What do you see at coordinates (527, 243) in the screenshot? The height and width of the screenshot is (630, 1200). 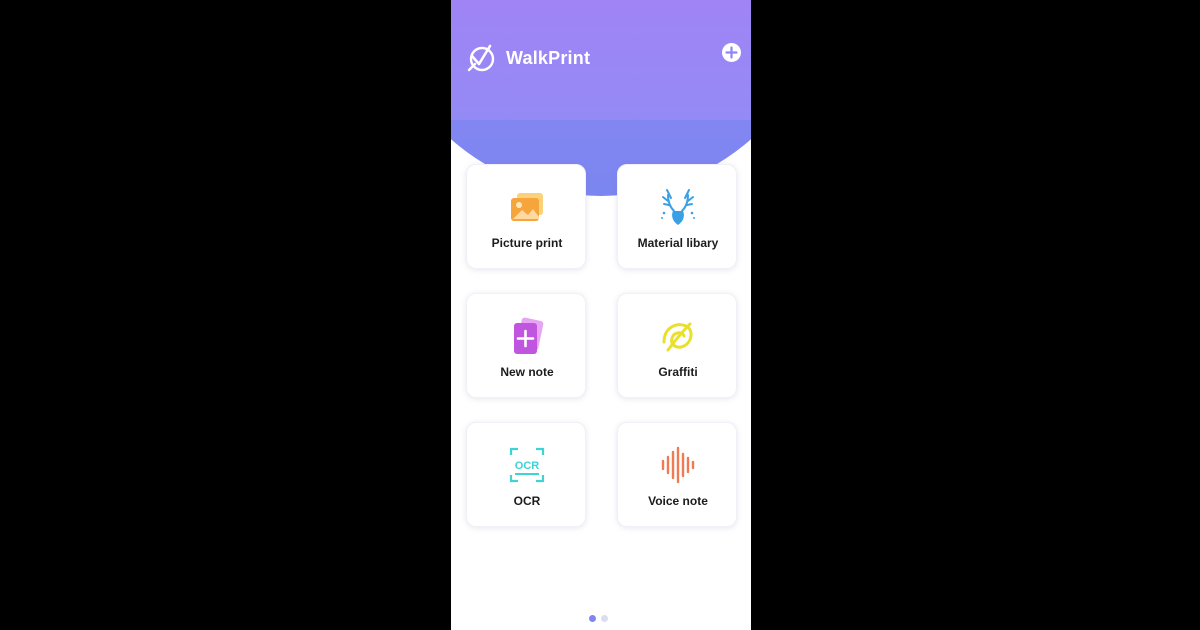 I see `tile-label: Picture print` at bounding box center [527, 243].